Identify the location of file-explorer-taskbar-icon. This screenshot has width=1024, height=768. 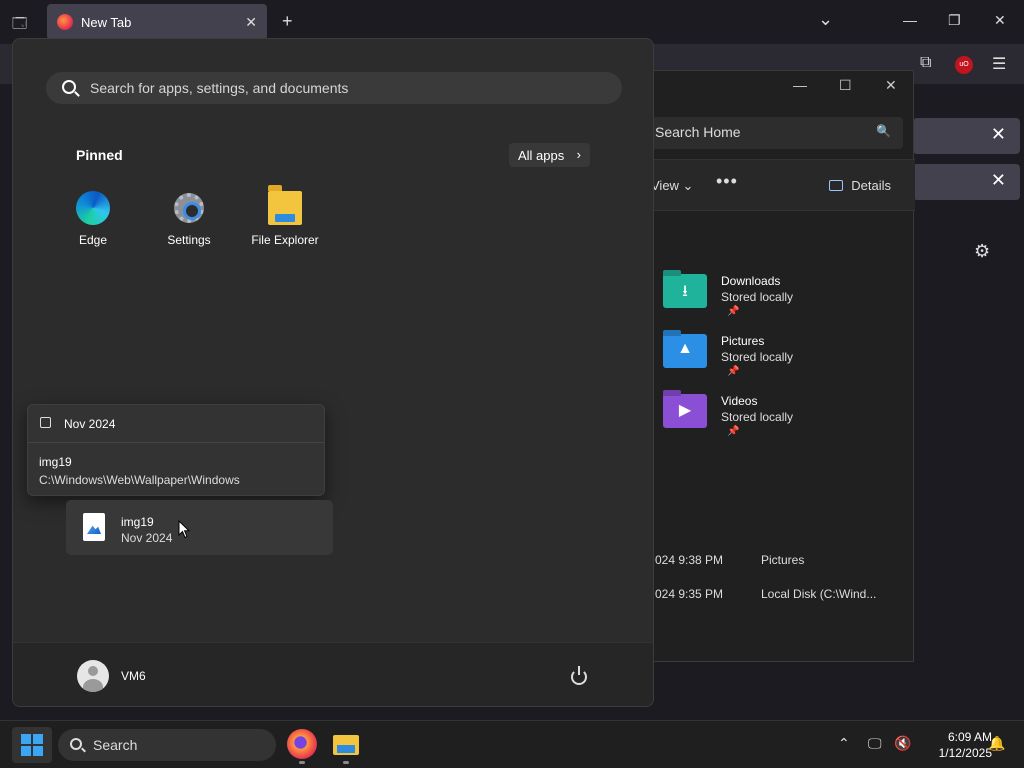
(346, 744).